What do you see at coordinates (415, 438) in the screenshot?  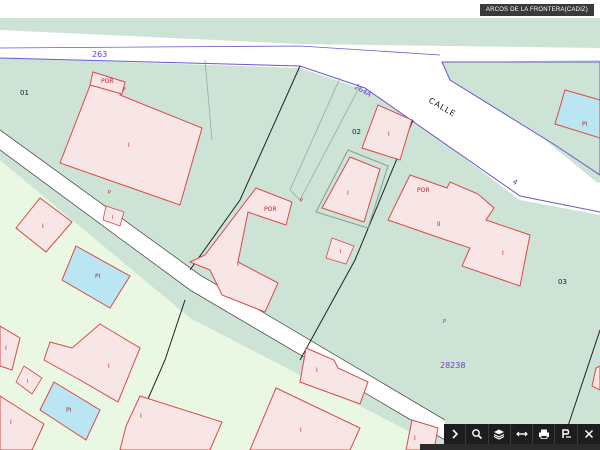 I see `label-floors-south-2: I` at bounding box center [415, 438].